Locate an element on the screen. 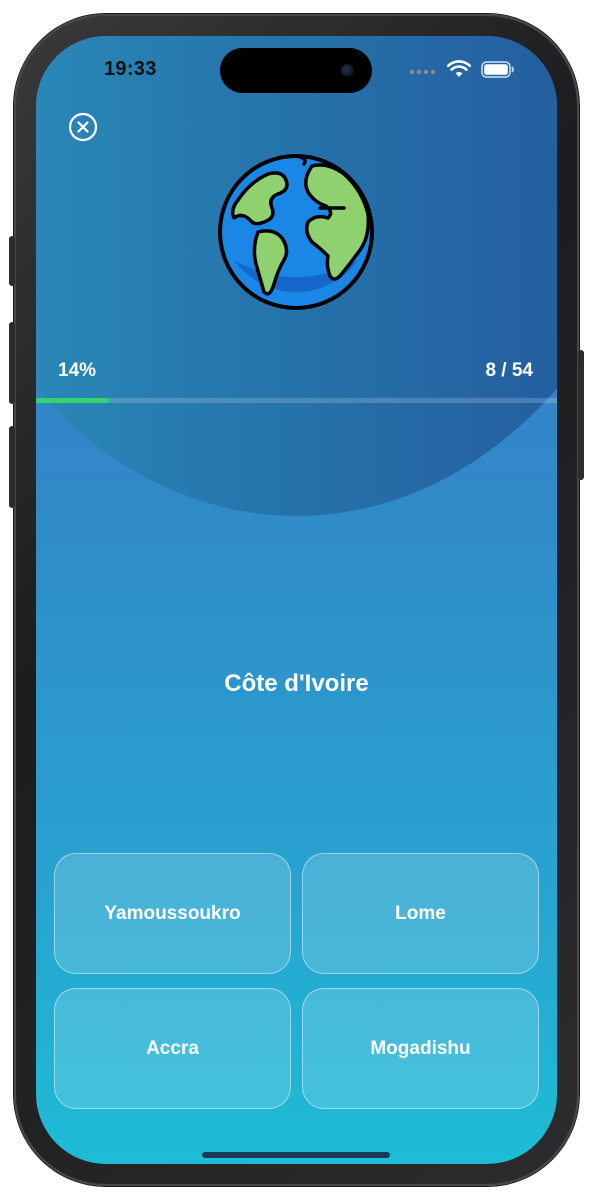  wifi-icon is located at coordinates (459, 71).